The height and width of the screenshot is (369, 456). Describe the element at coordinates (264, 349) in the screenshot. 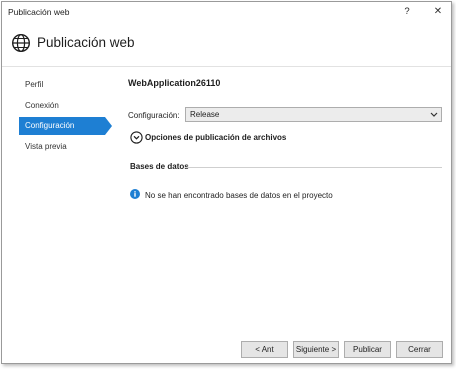

I see `back-button: < Ant` at that location.